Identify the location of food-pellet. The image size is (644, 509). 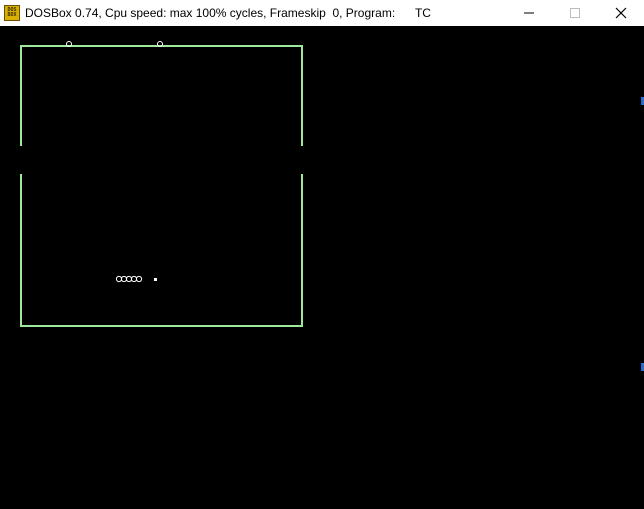
(155, 279).